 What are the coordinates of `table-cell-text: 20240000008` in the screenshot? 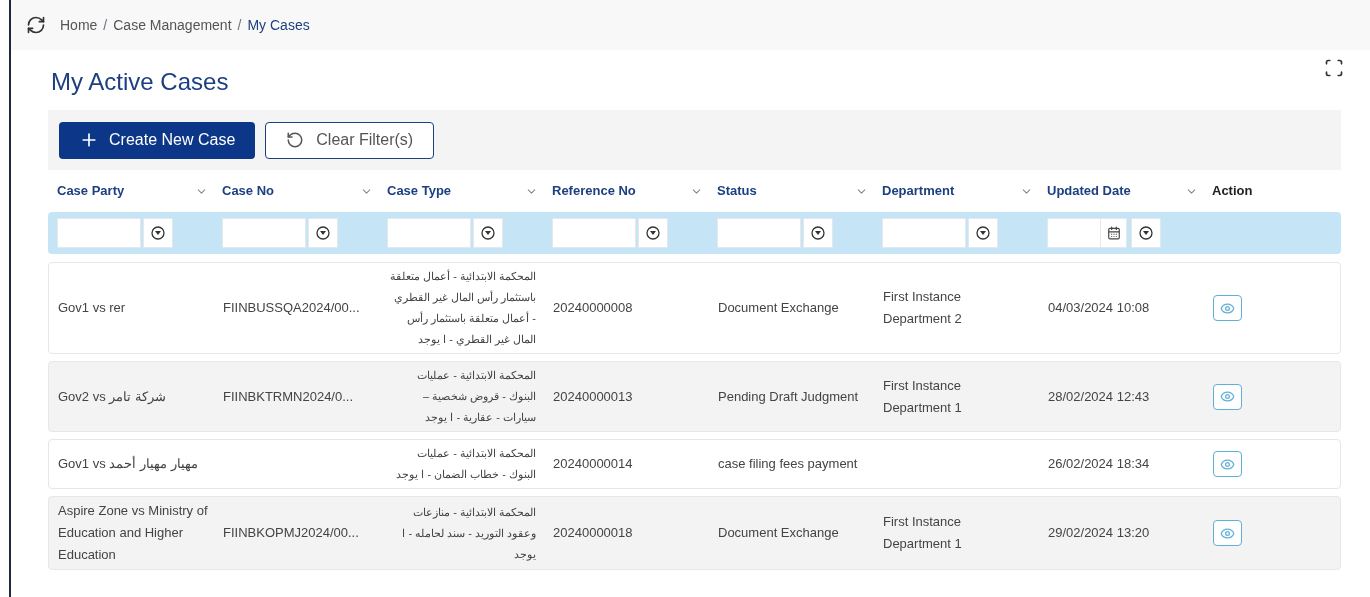 It's located at (593, 308).